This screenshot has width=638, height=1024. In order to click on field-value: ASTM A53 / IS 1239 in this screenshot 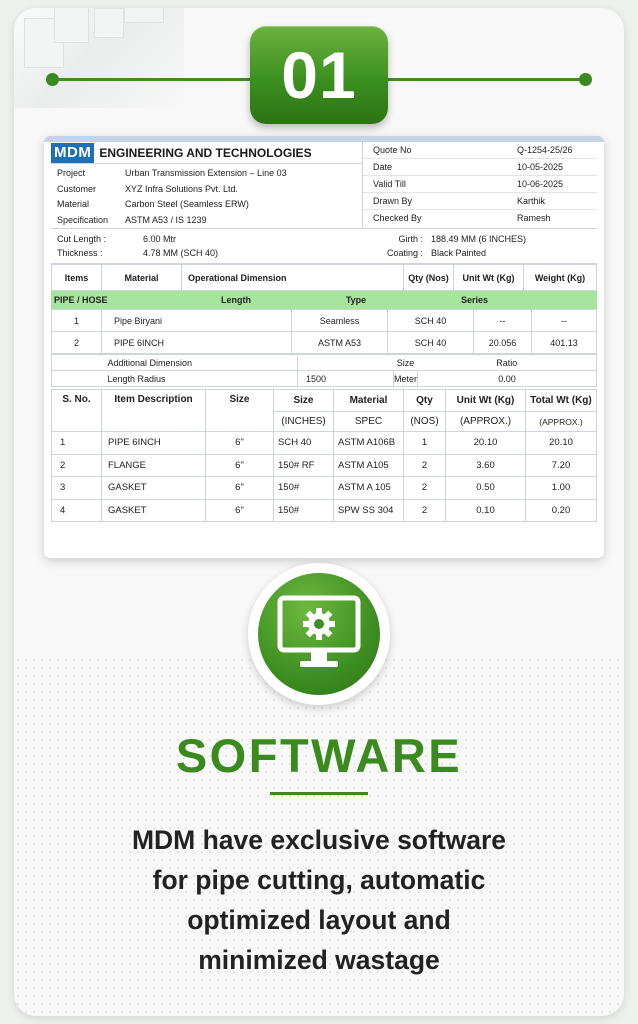, I will do `click(166, 219)`.